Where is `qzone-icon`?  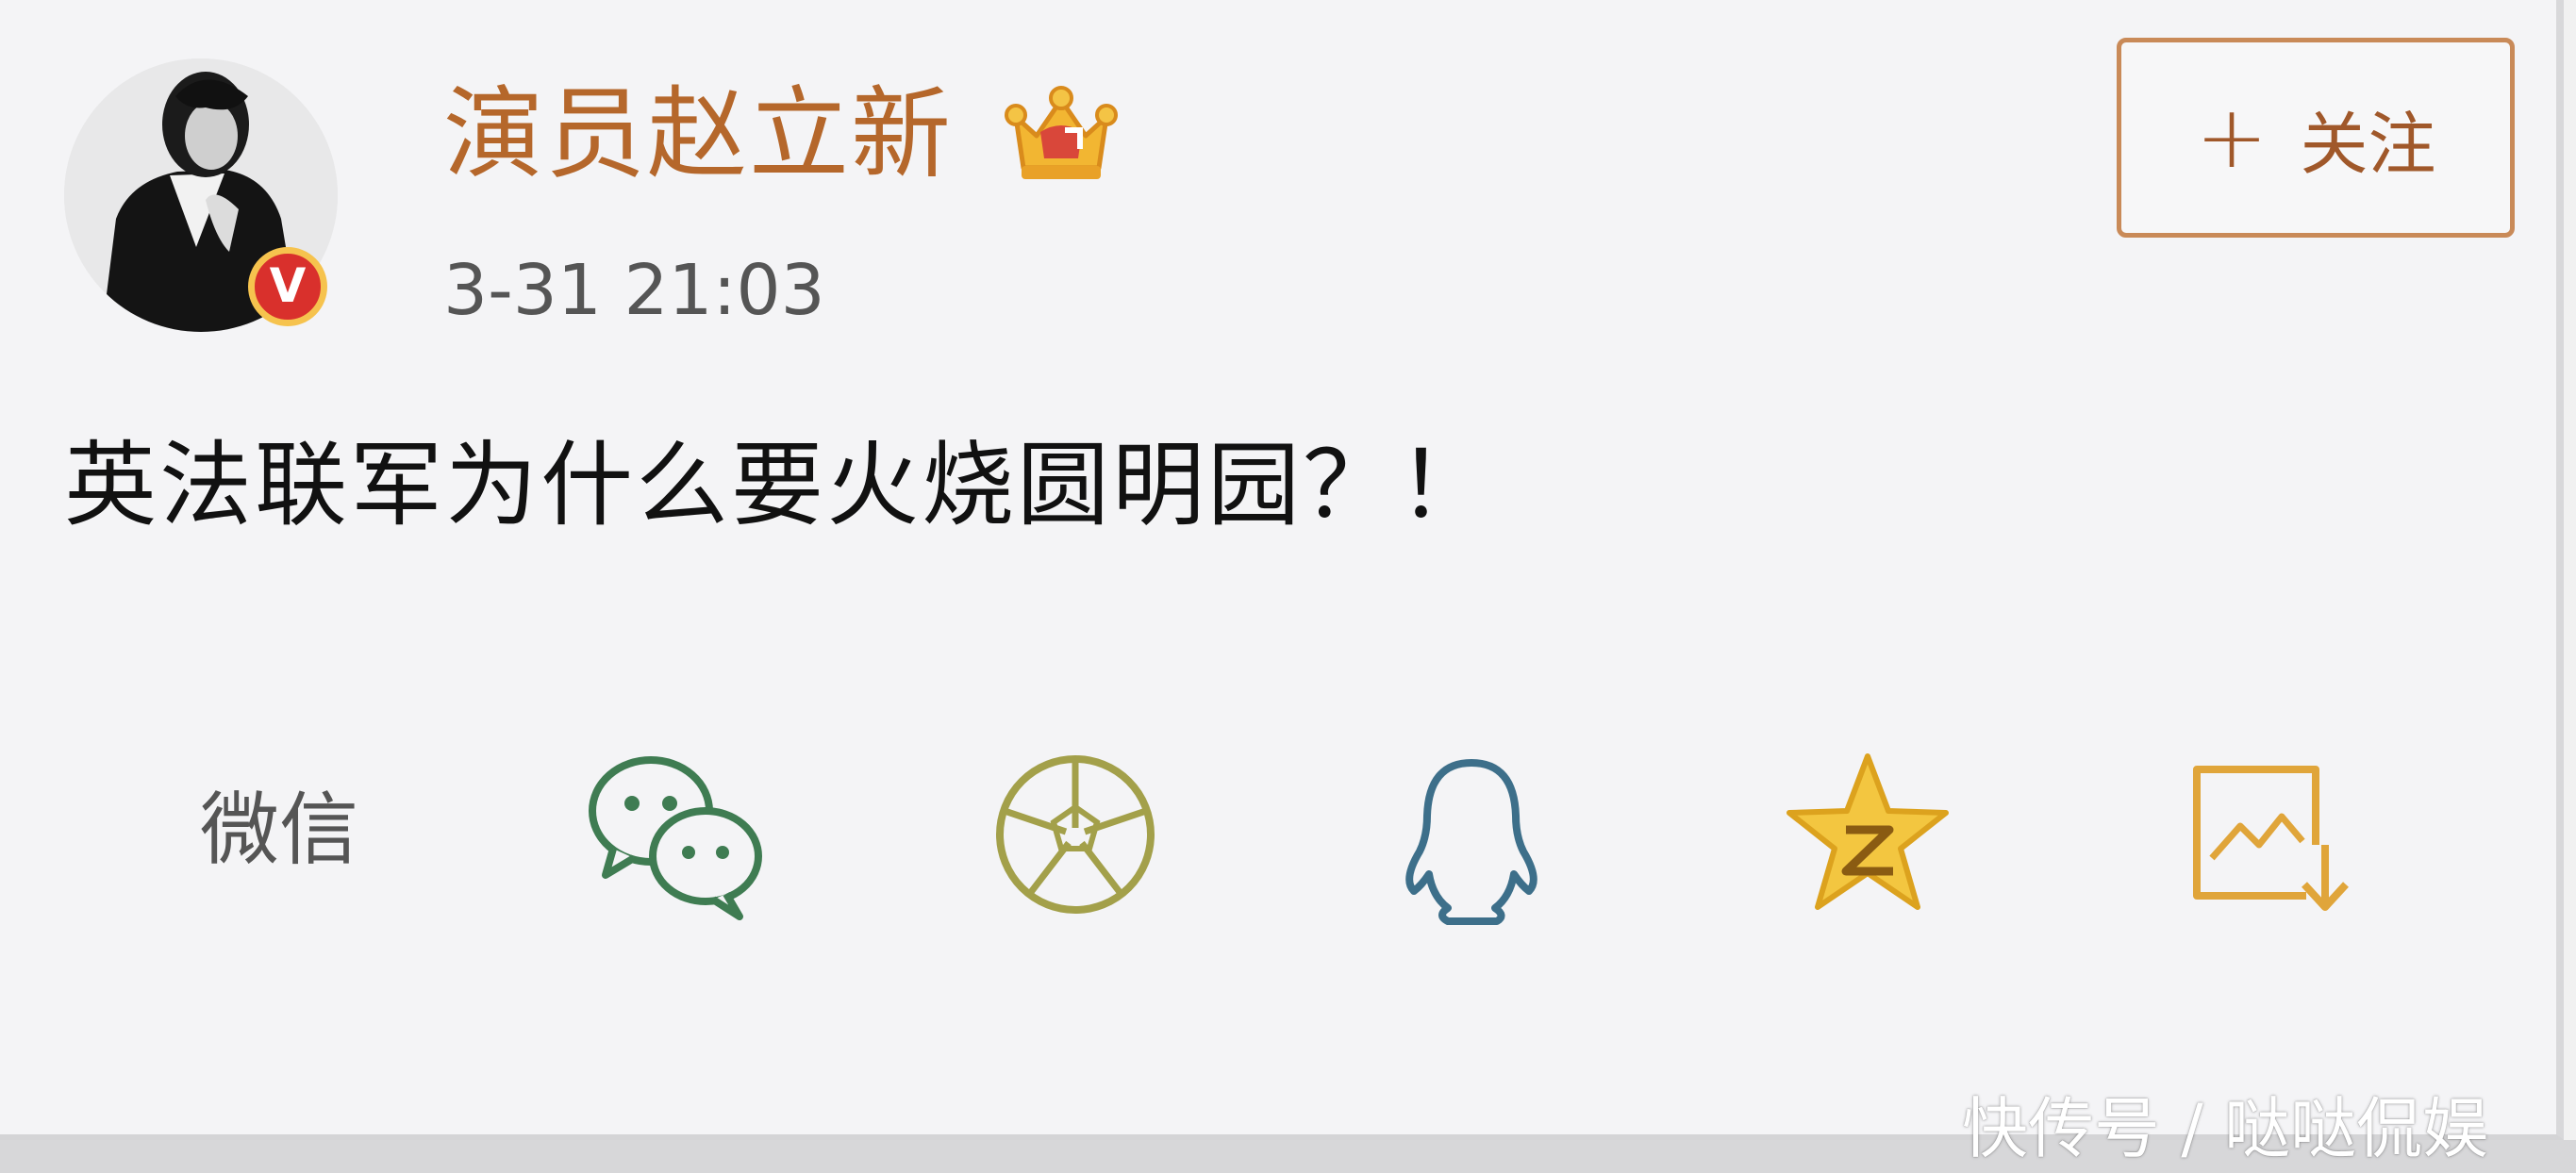
qzone-icon is located at coordinates (1867, 834).